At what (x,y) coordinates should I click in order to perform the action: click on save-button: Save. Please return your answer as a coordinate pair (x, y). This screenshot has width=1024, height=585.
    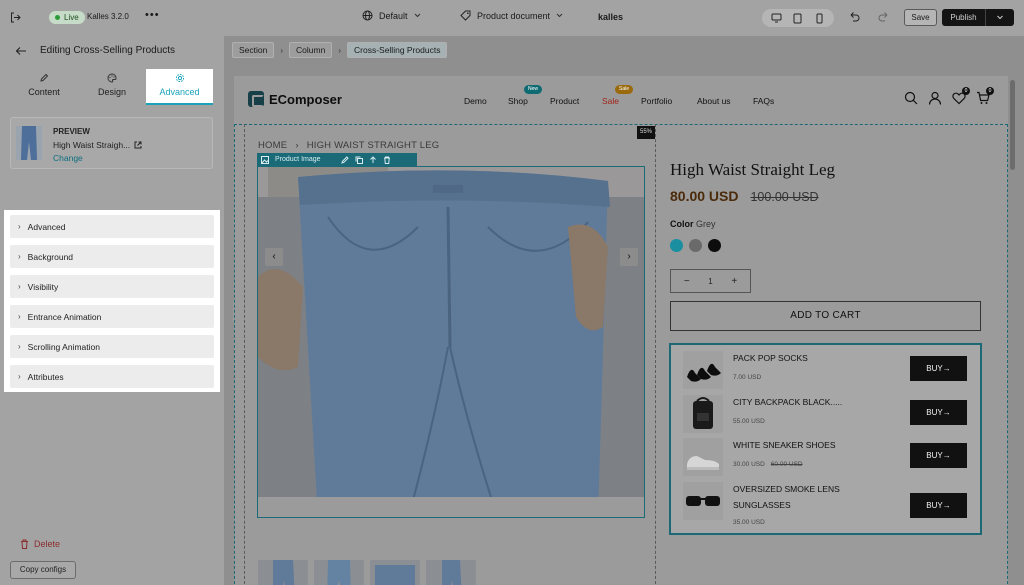
    Looking at the image, I should click on (920, 17).